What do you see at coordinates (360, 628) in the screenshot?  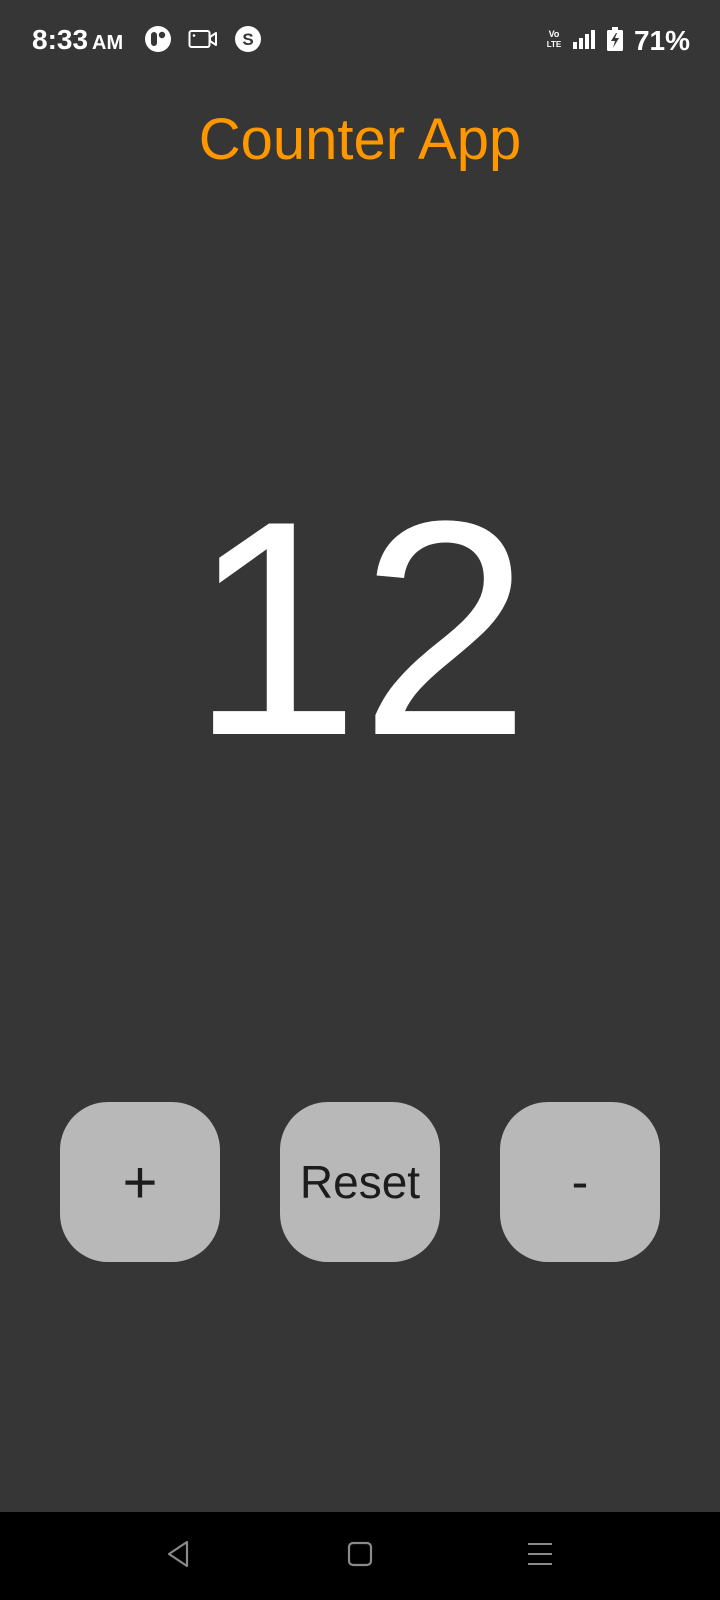 I see `counter-display: 12` at bounding box center [360, 628].